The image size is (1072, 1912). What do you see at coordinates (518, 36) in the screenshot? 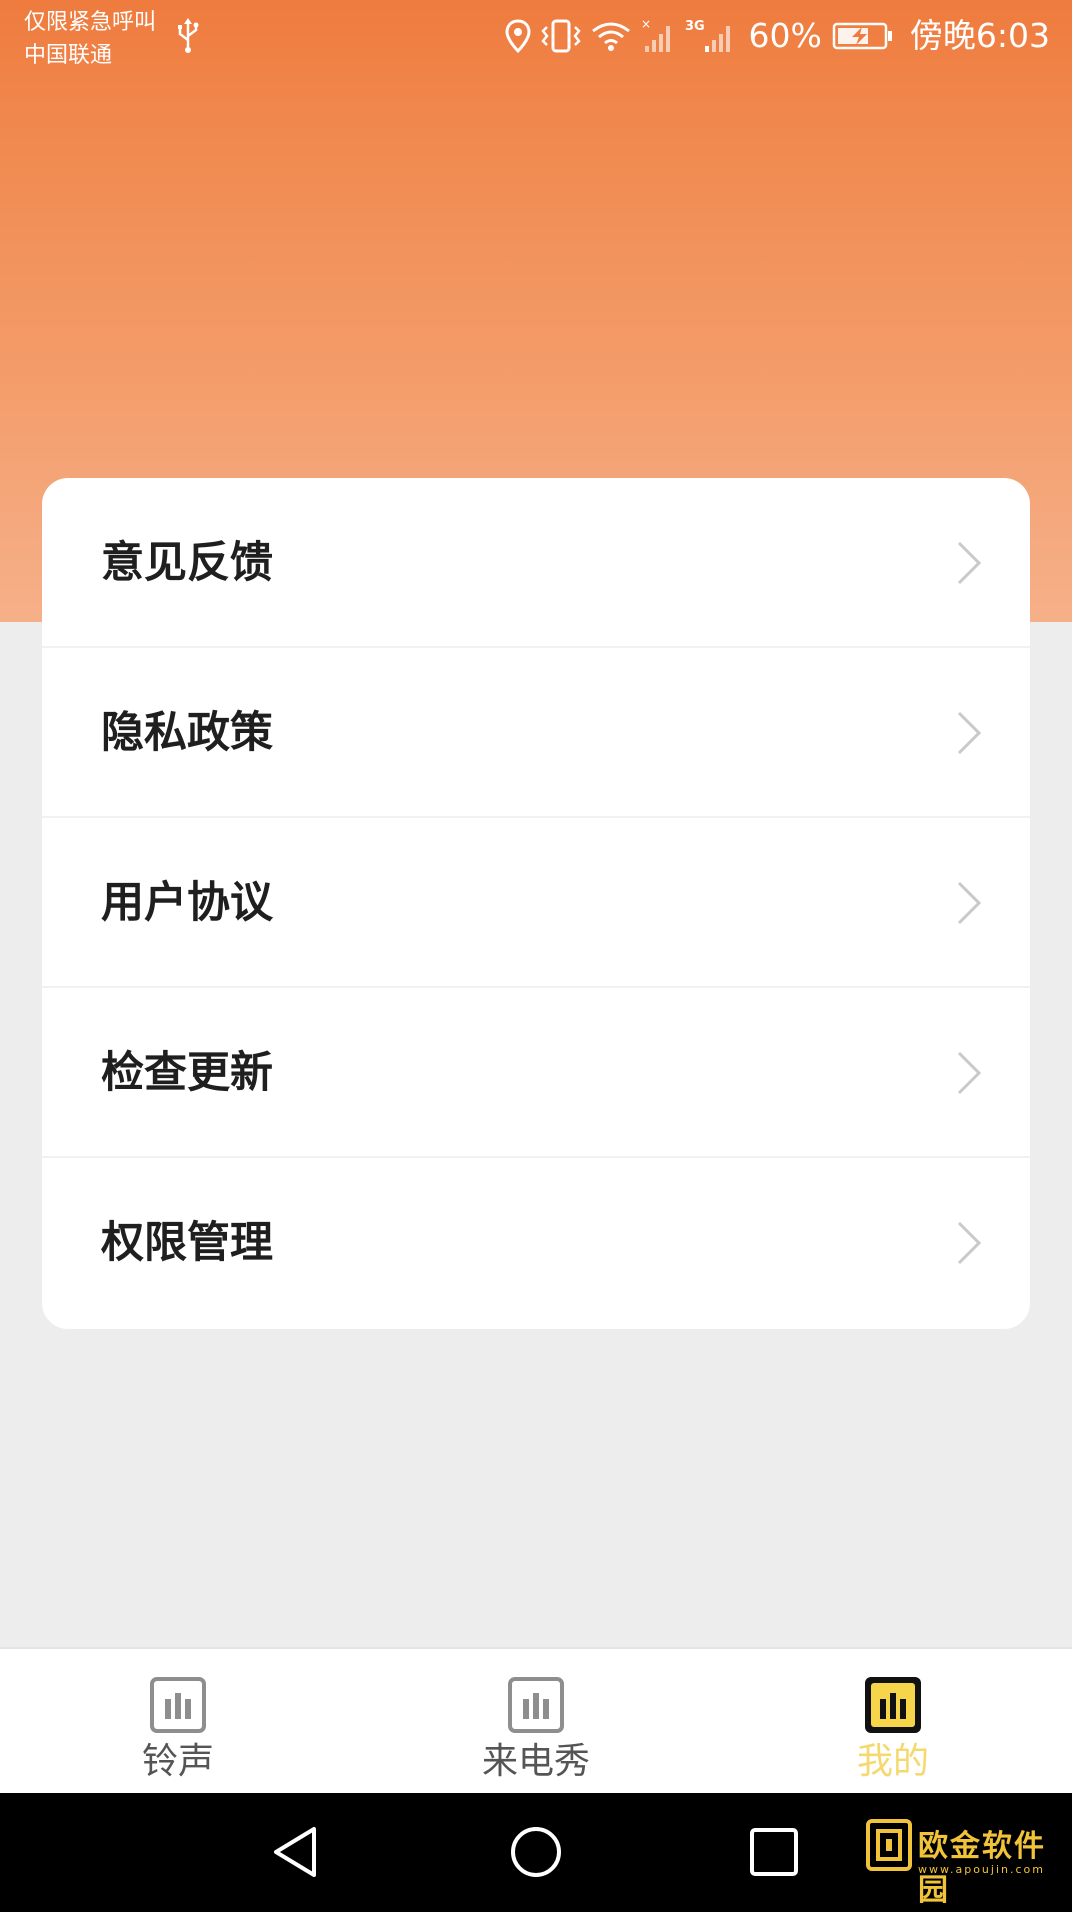
I see `location-icon` at bounding box center [518, 36].